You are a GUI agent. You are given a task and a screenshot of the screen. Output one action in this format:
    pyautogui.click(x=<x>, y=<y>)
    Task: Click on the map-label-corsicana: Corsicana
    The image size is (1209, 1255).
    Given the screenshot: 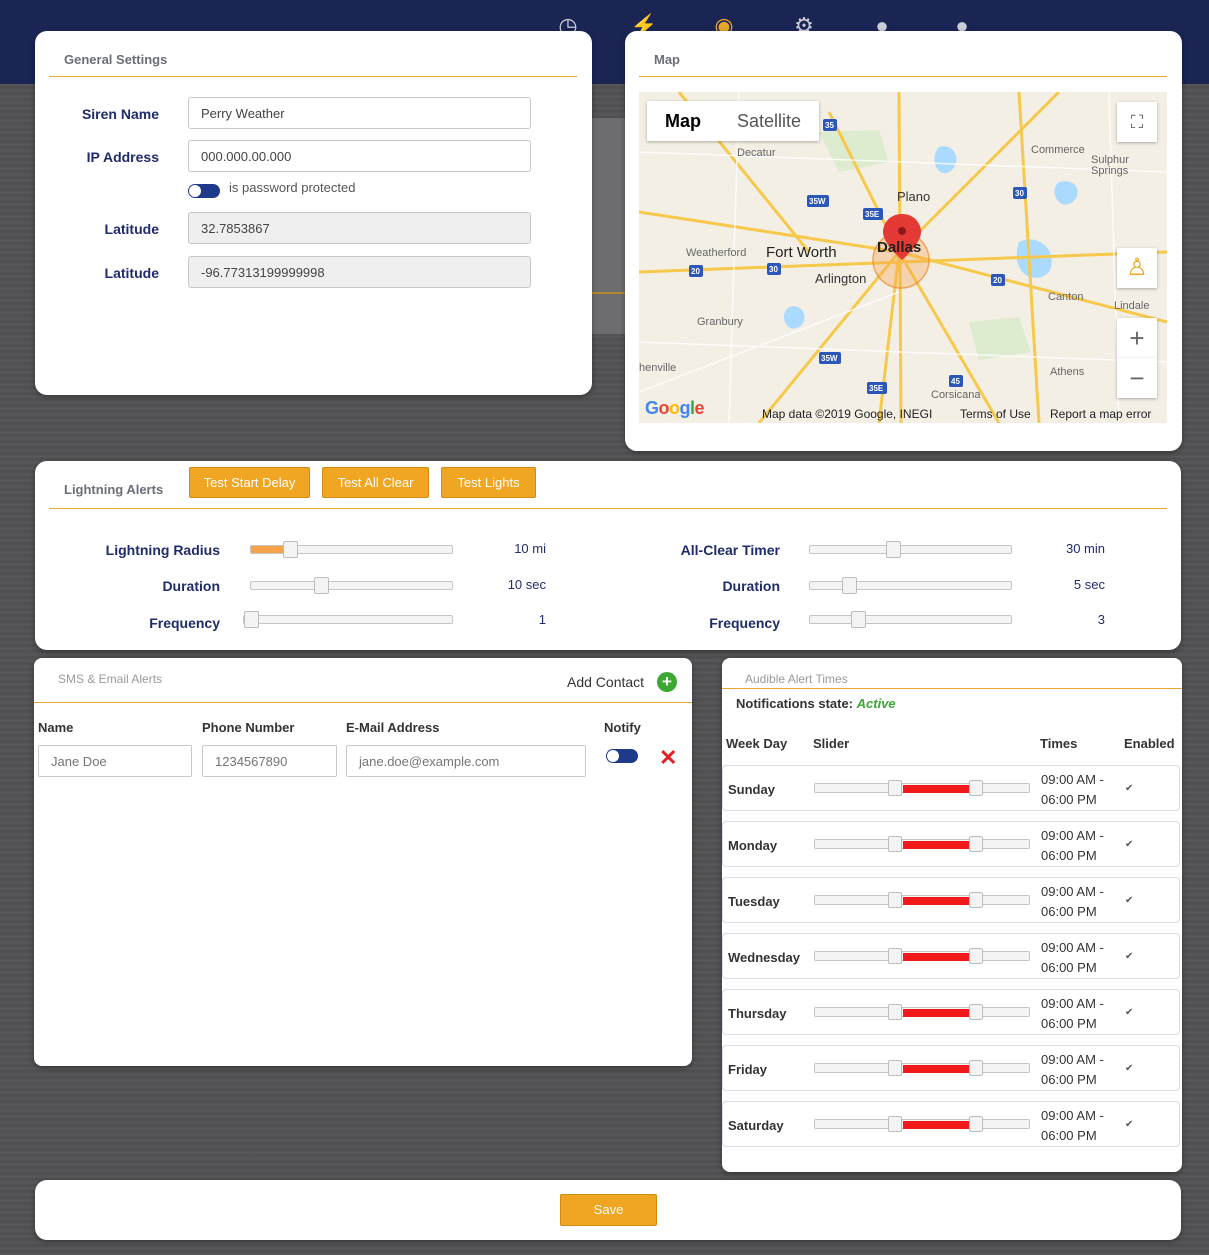 What is the action you would take?
    pyautogui.click(x=956, y=395)
    